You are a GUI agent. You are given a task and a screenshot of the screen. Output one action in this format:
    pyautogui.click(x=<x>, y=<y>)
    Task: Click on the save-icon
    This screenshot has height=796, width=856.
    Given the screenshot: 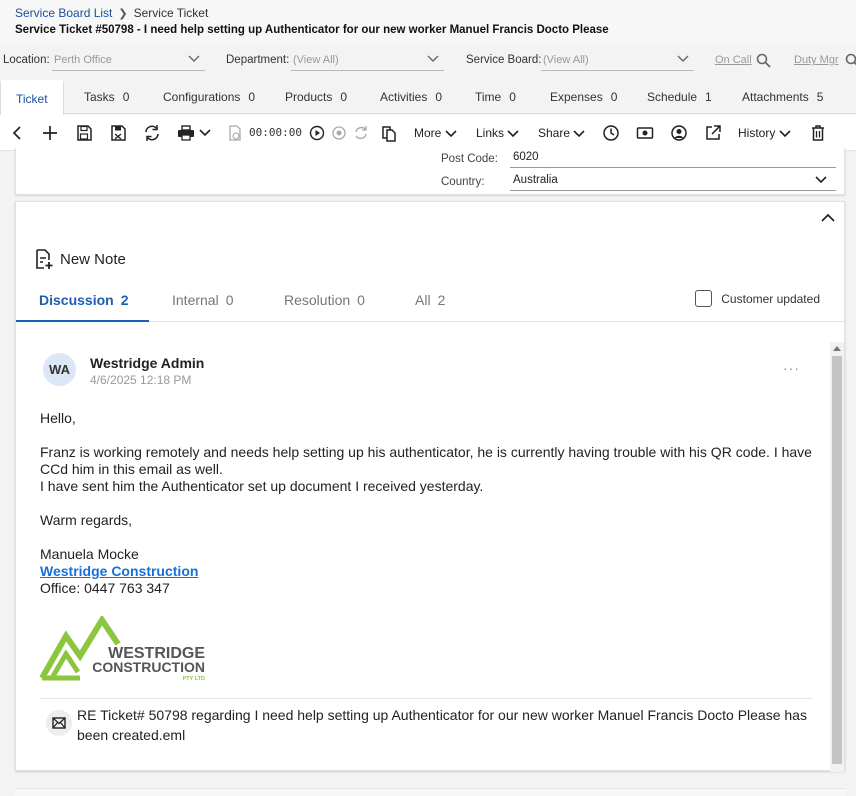 What is the action you would take?
    pyautogui.click(x=84, y=133)
    